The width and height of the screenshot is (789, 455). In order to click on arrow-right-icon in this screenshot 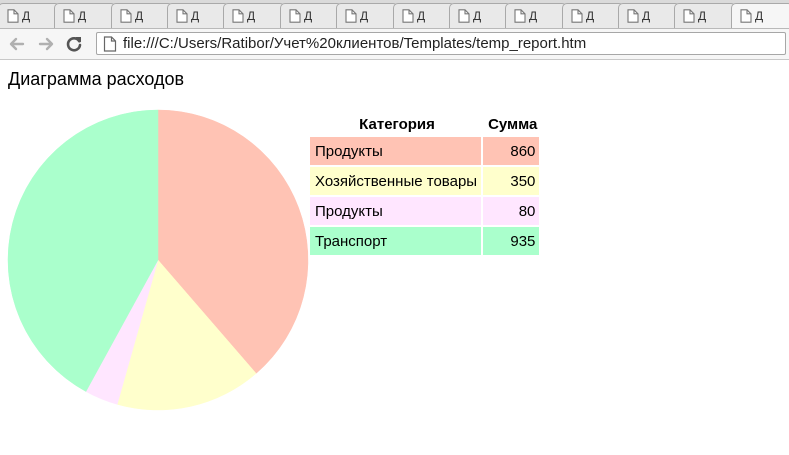, I will do `click(46, 44)`.